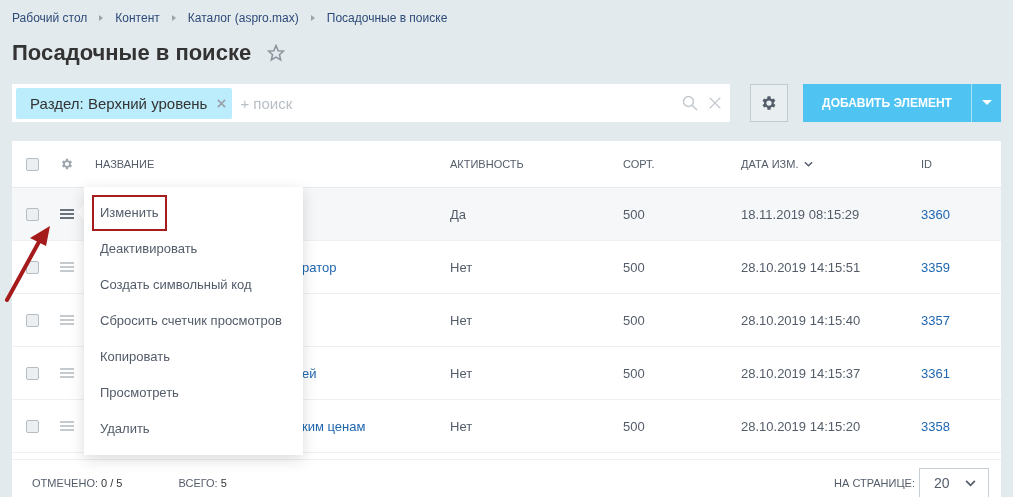 This screenshot has width=1013, height=497. Describe the element at coordinates (276, 53) in the screenshot. I see `star-icon` at that location.